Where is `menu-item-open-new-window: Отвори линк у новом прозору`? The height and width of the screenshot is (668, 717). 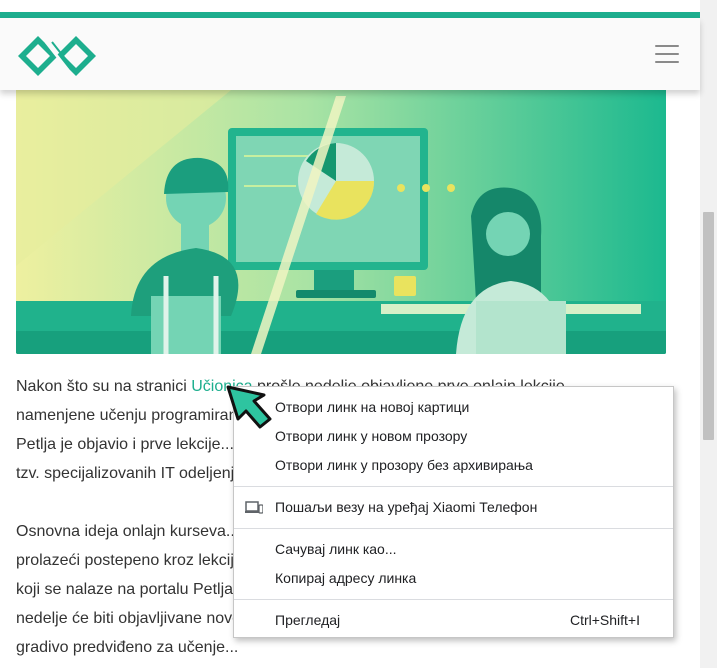 menu-item-open-new-window: Отвори линк у новом прозору is located at coordinates (453, 436).